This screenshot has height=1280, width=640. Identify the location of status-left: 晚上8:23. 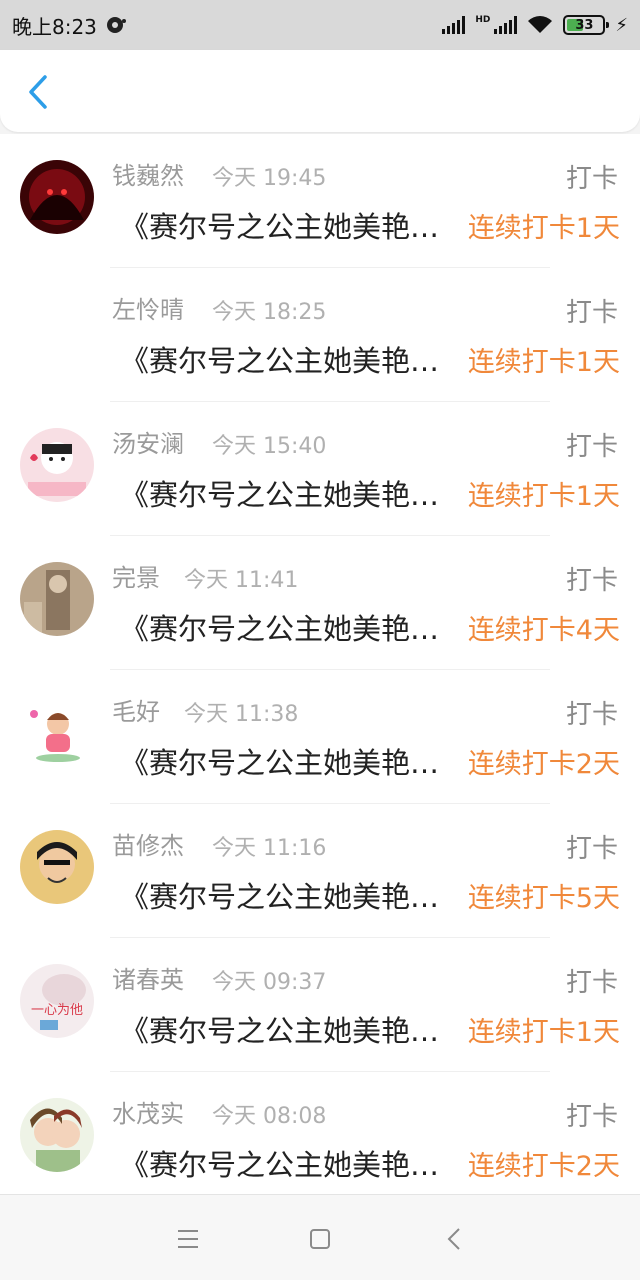
(69, 25).